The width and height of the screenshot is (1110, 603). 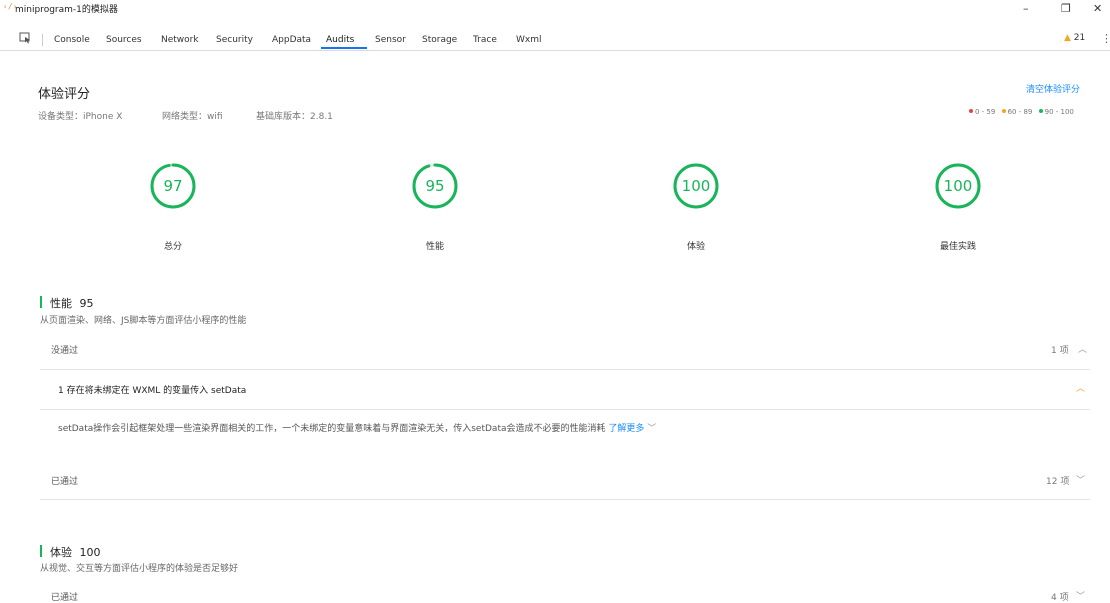 What do you see at coordinates (1003, 111) in the screenshot?
I see `legend-dot-orange` at bounding box center [1003, 111].